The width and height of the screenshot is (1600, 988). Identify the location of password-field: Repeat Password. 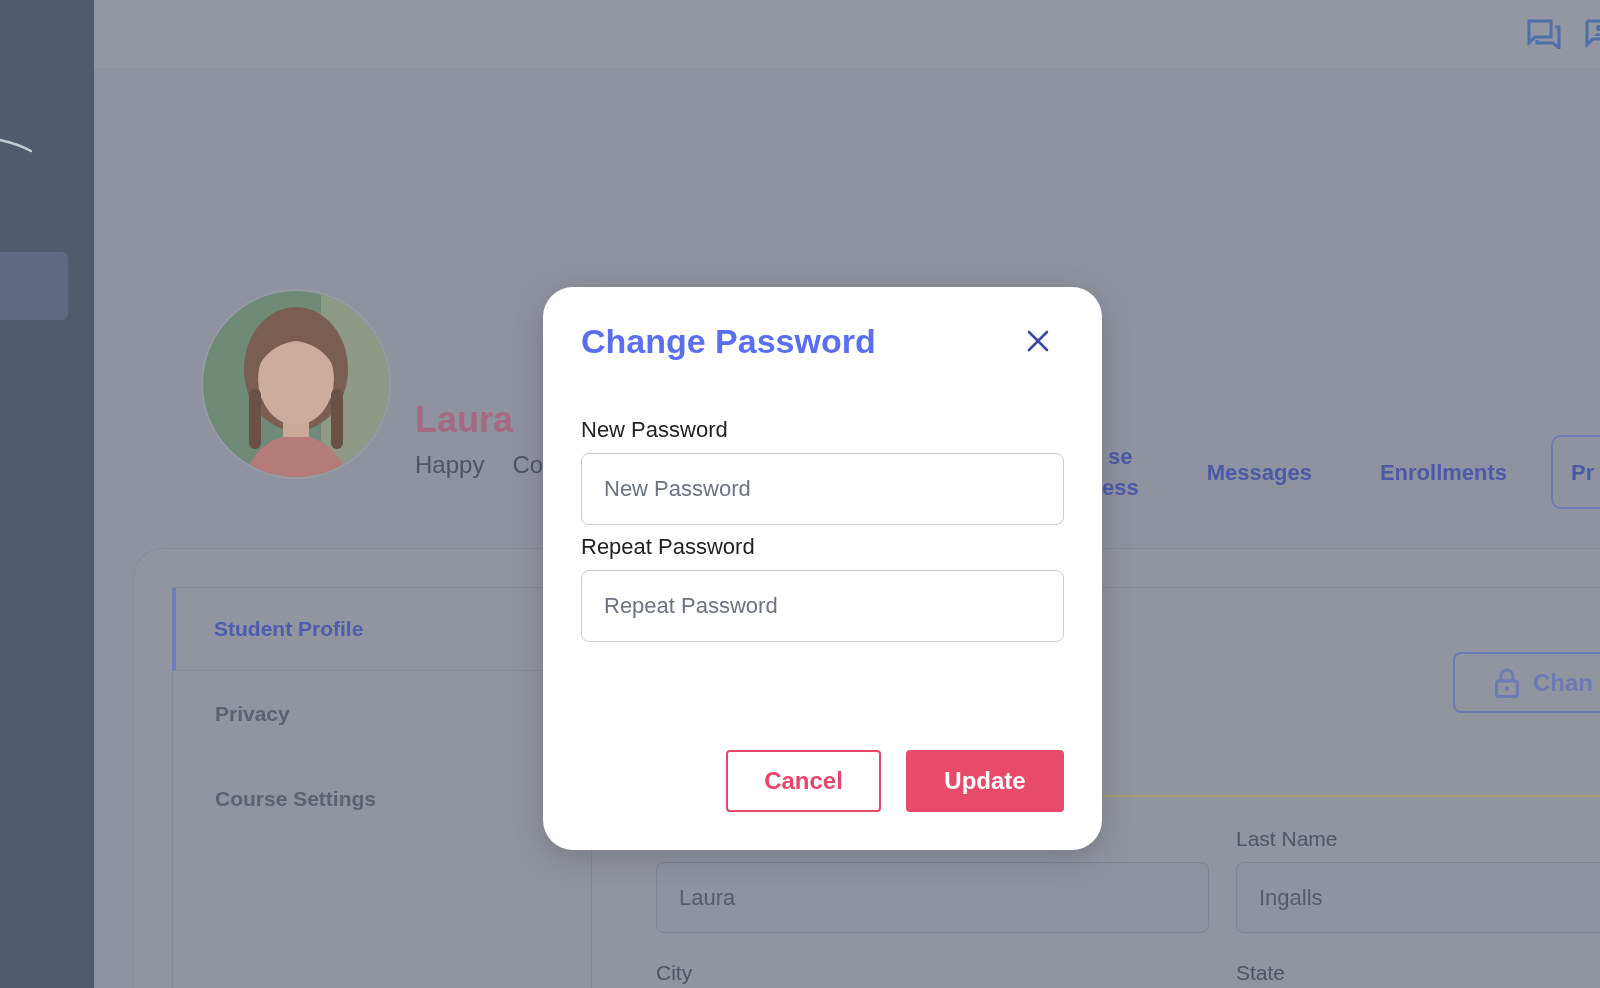
(822, 606).